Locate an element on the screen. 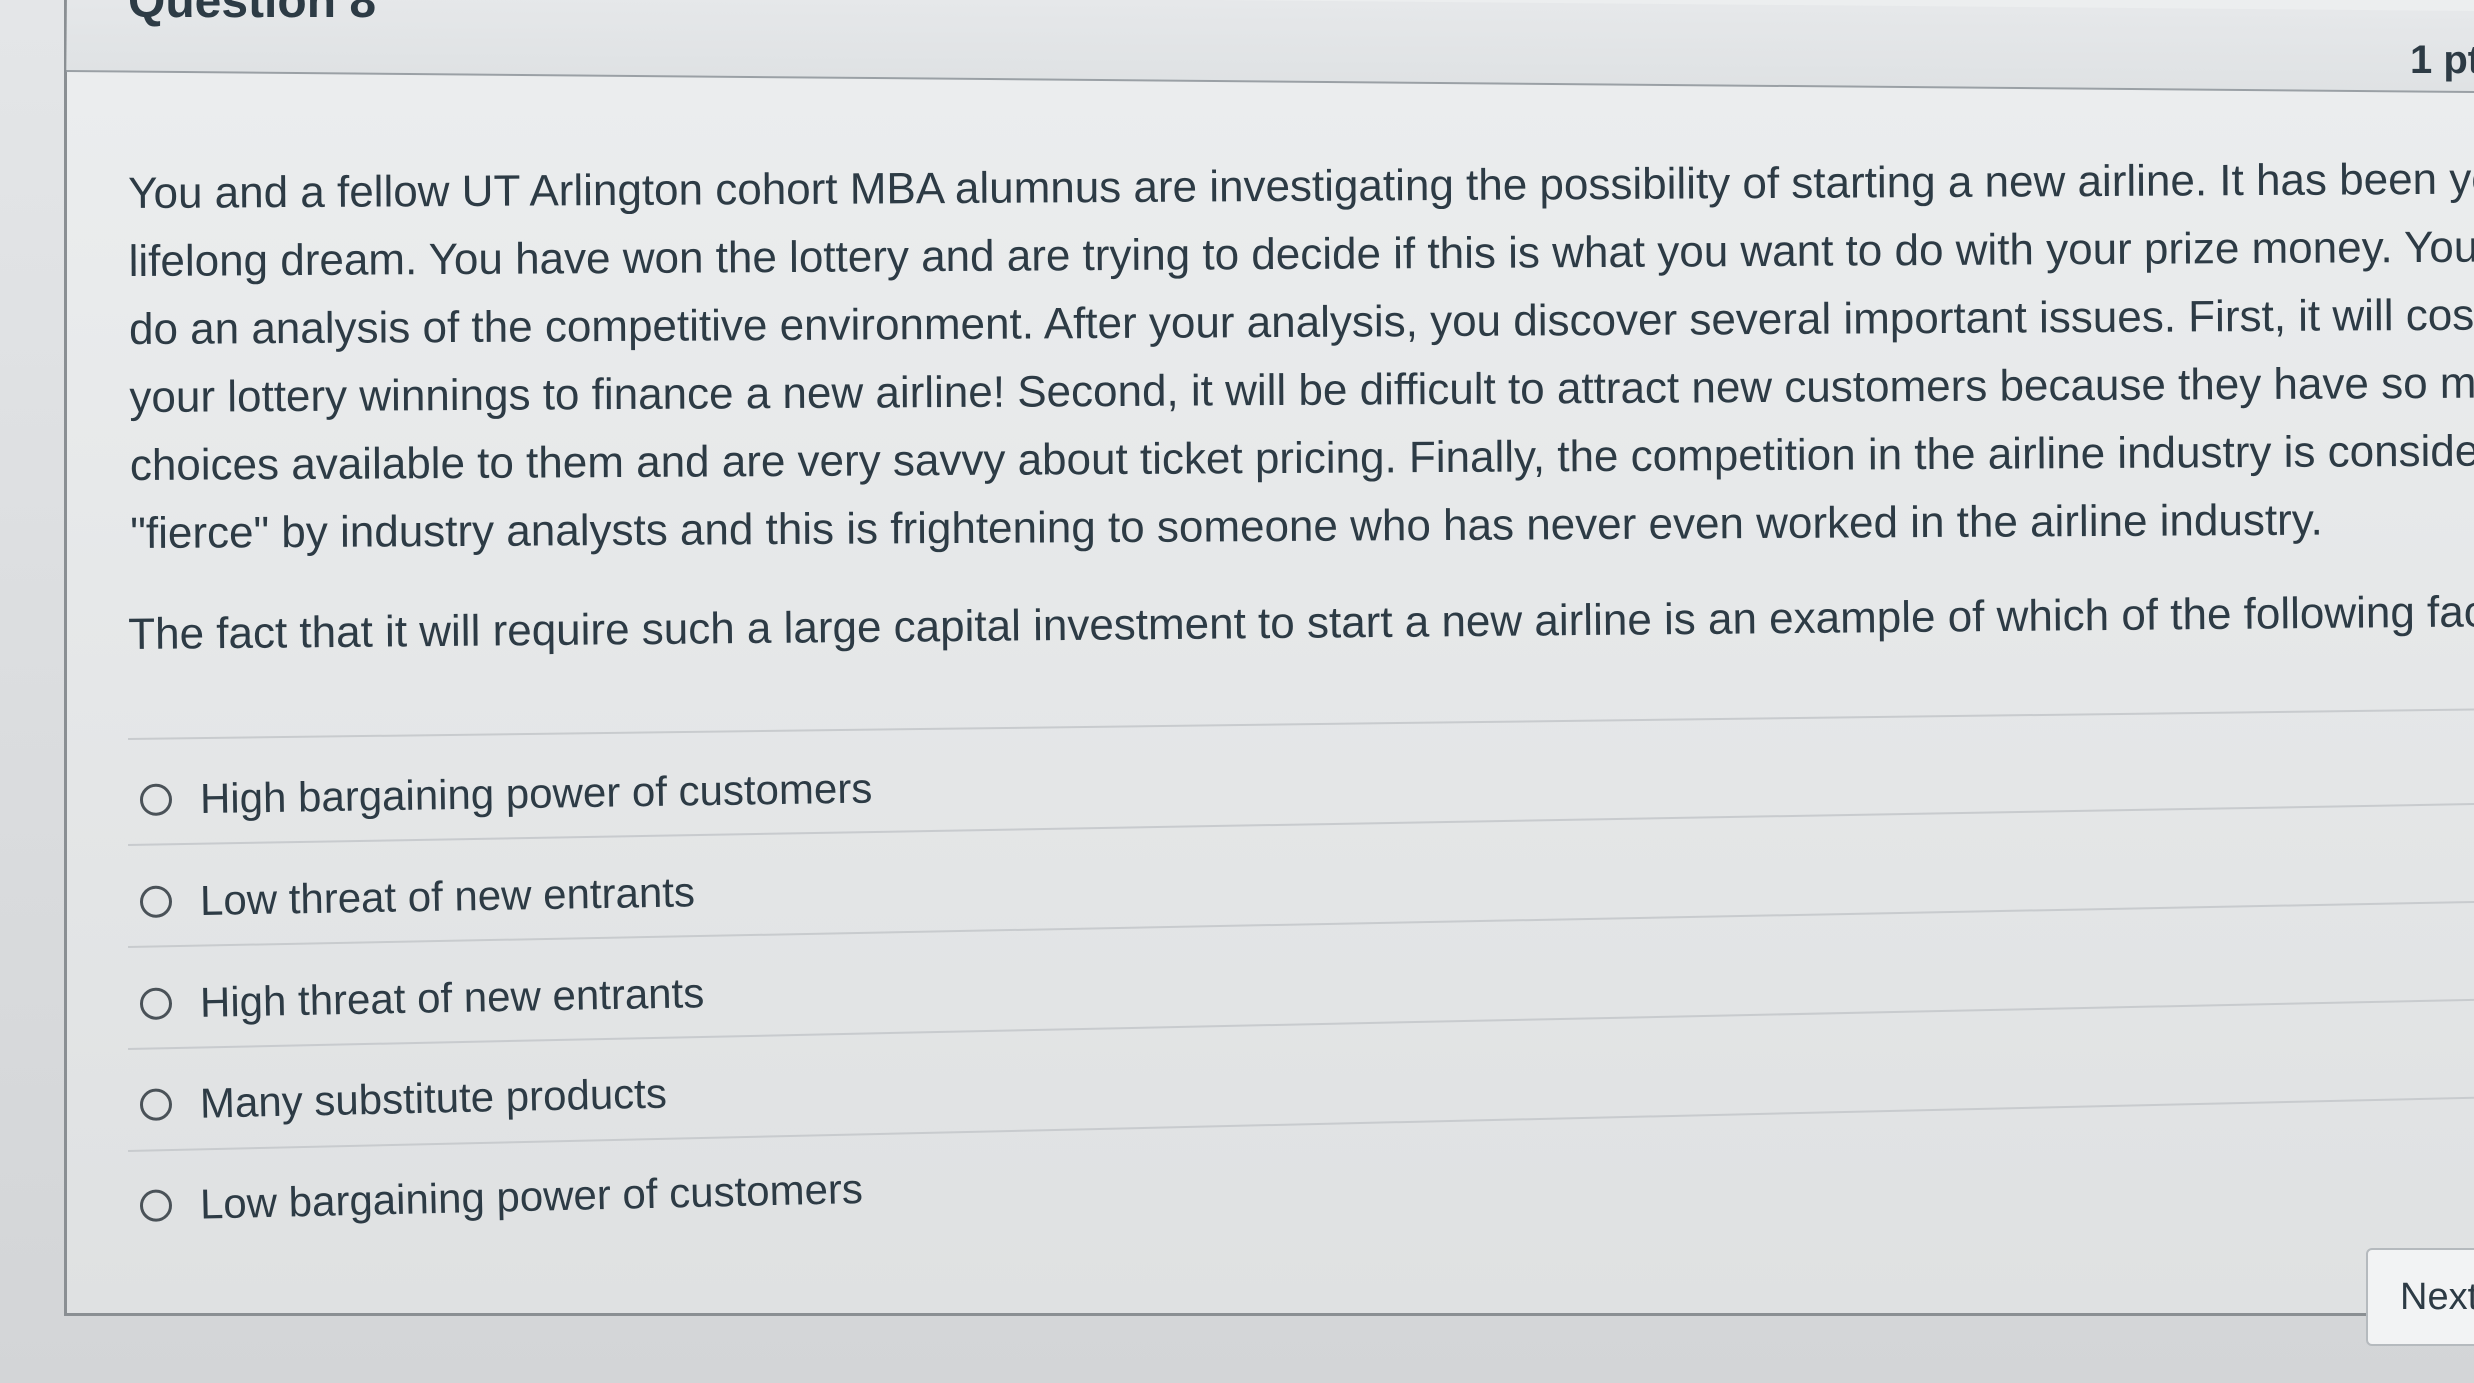 The height and width of the screenshot is (1383, 2474). answer-label: Low bargaining power of customers is located at coordinates (531, 1196).